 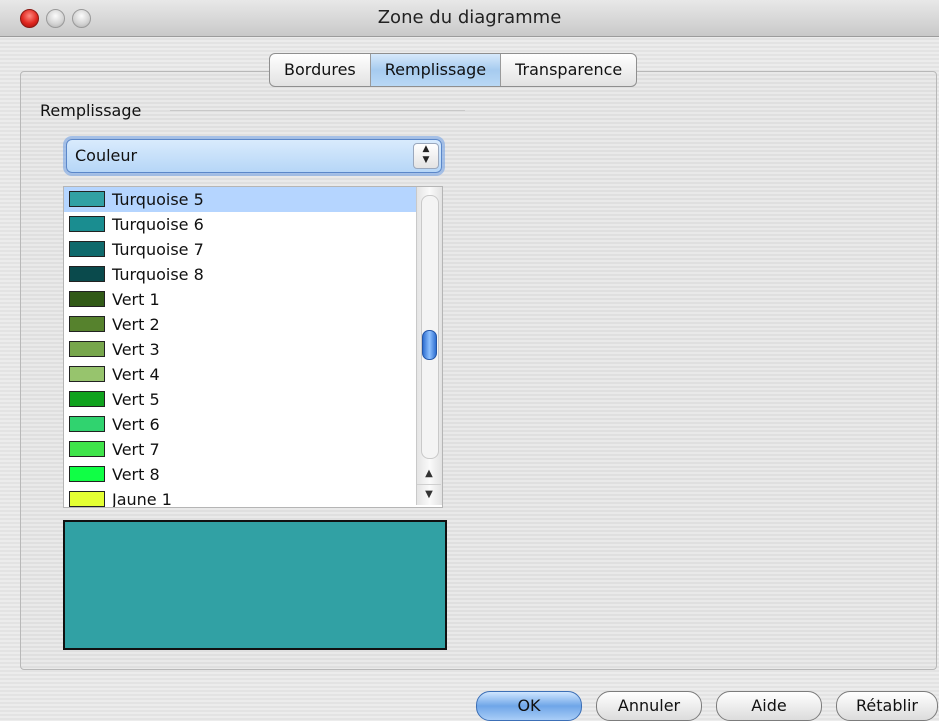 I want to click on color-list-item: Vert 3, so click(x=240, y=349).